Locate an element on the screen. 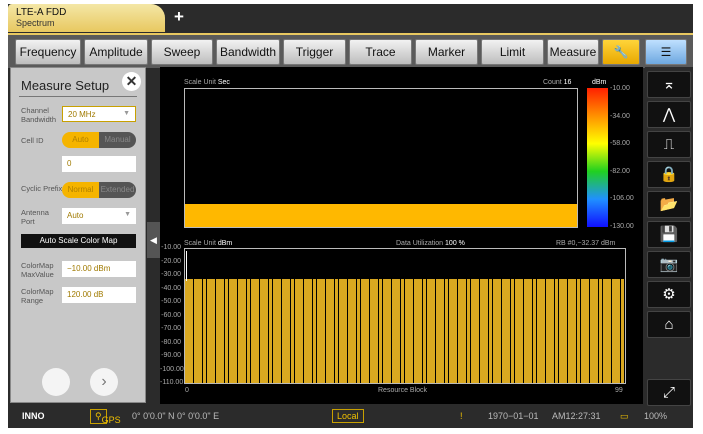 This screenshot has width=703, height=434. wrench-icon: 🔧 is located at coordinates (621, 52).